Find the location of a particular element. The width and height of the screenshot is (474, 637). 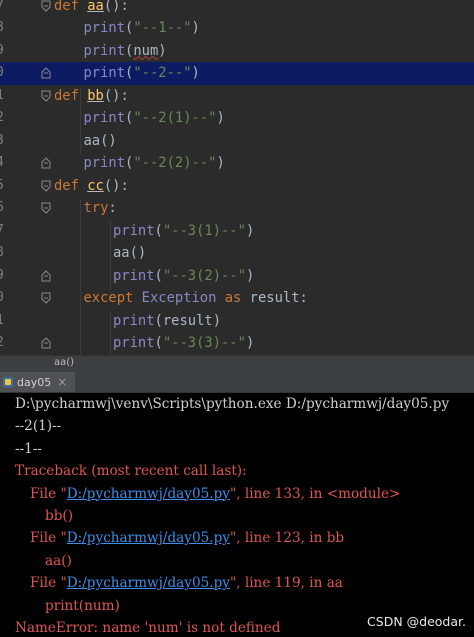

code-token: (result) is located at coordinates (187, 320).